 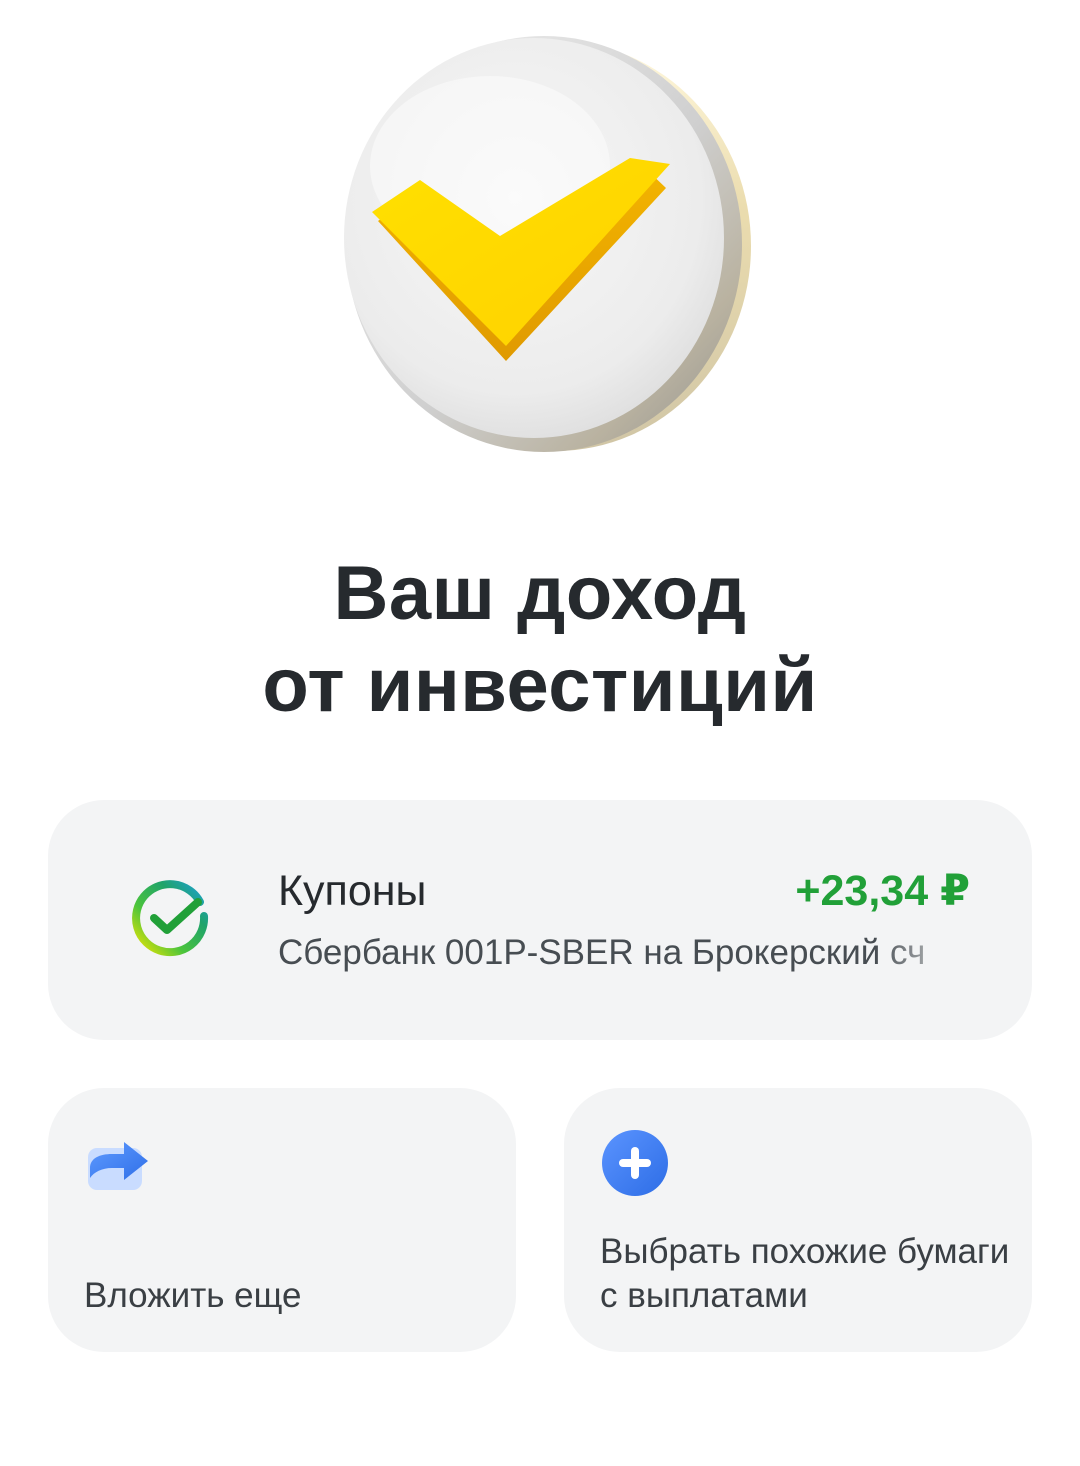 I want to click on page-title-line1: Ваш доход, so click(x=540, y=593).